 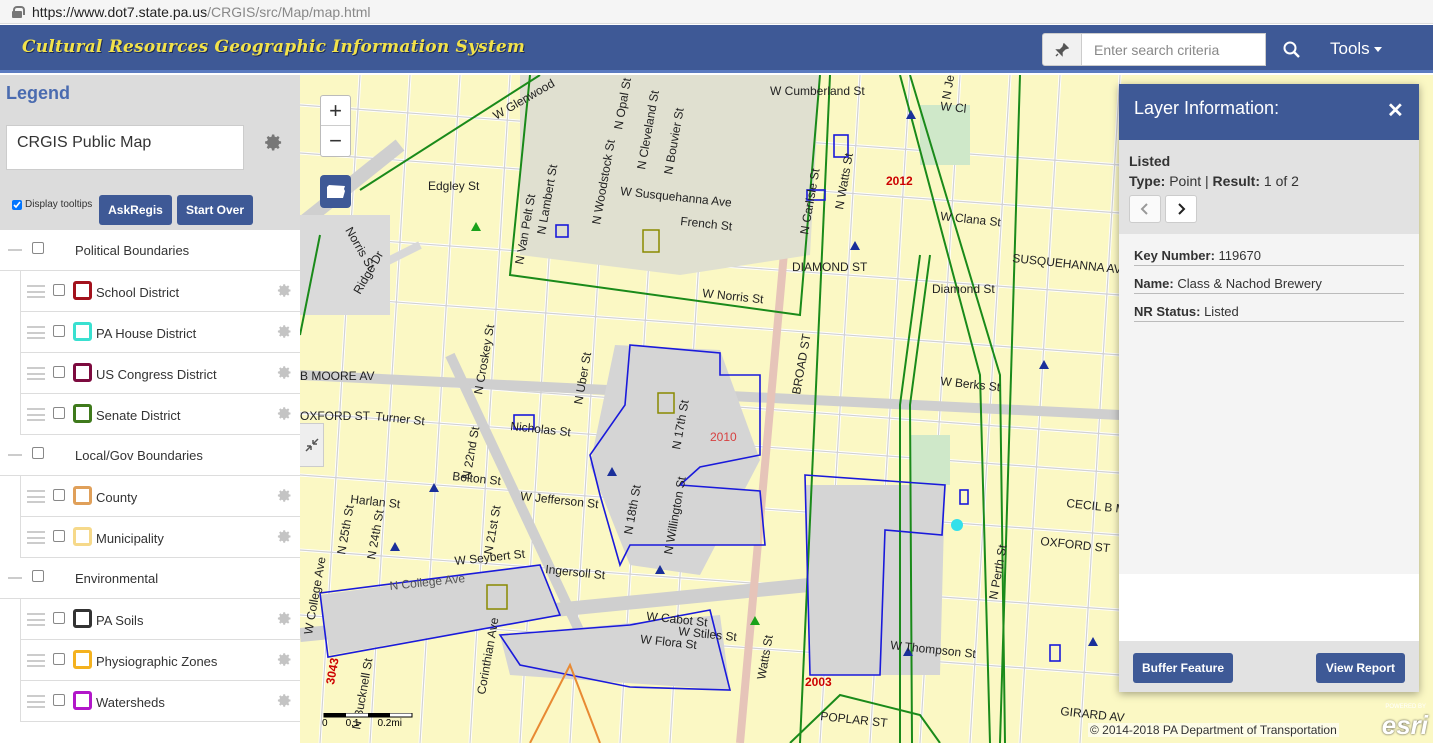 I want to click on group-local-gov-boundaries: Local/Gov Boundaries, so click(x=150, y=455).